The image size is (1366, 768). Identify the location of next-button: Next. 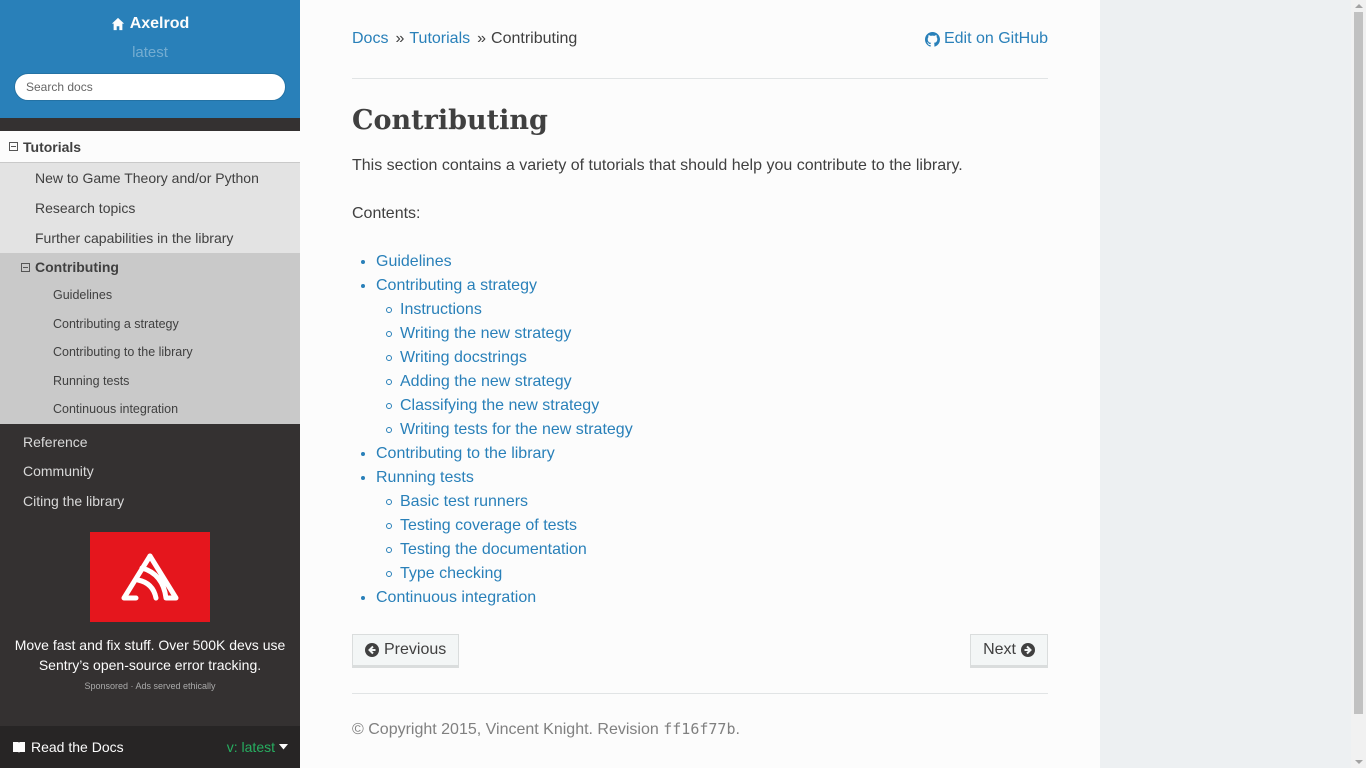
(1009, 651).